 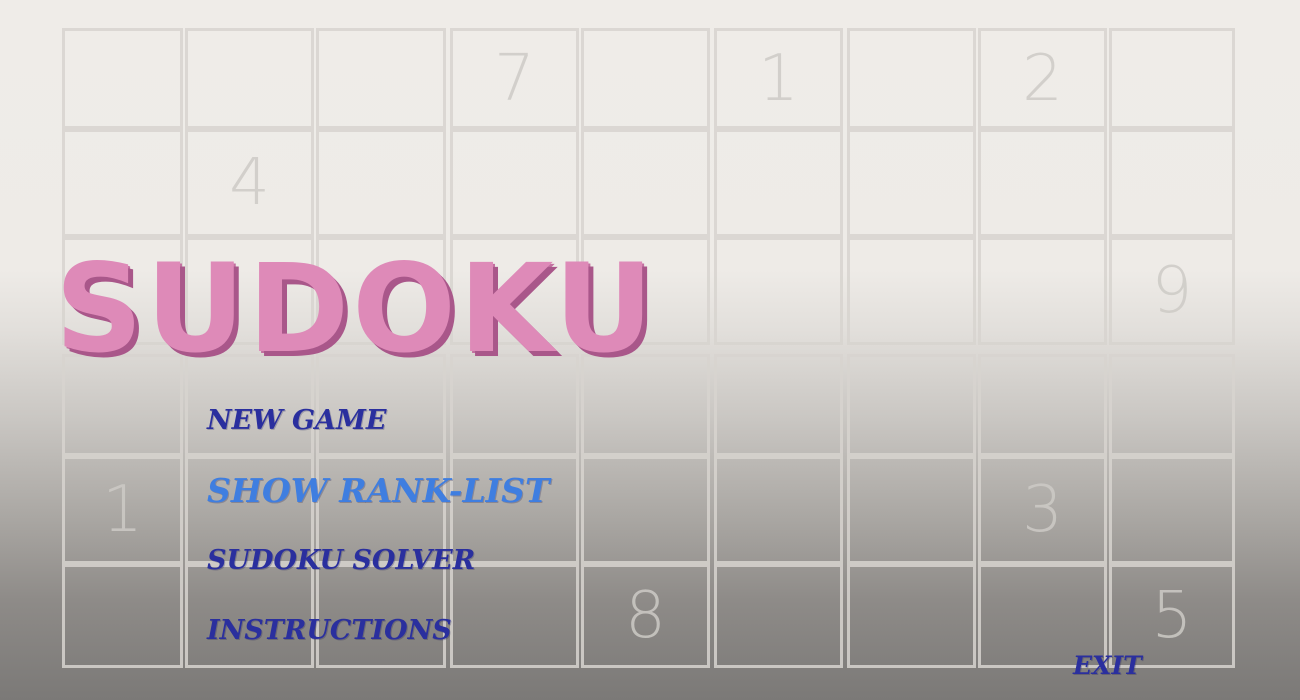 I want to click on grid-cell: 8, so click(x=645, y=616).